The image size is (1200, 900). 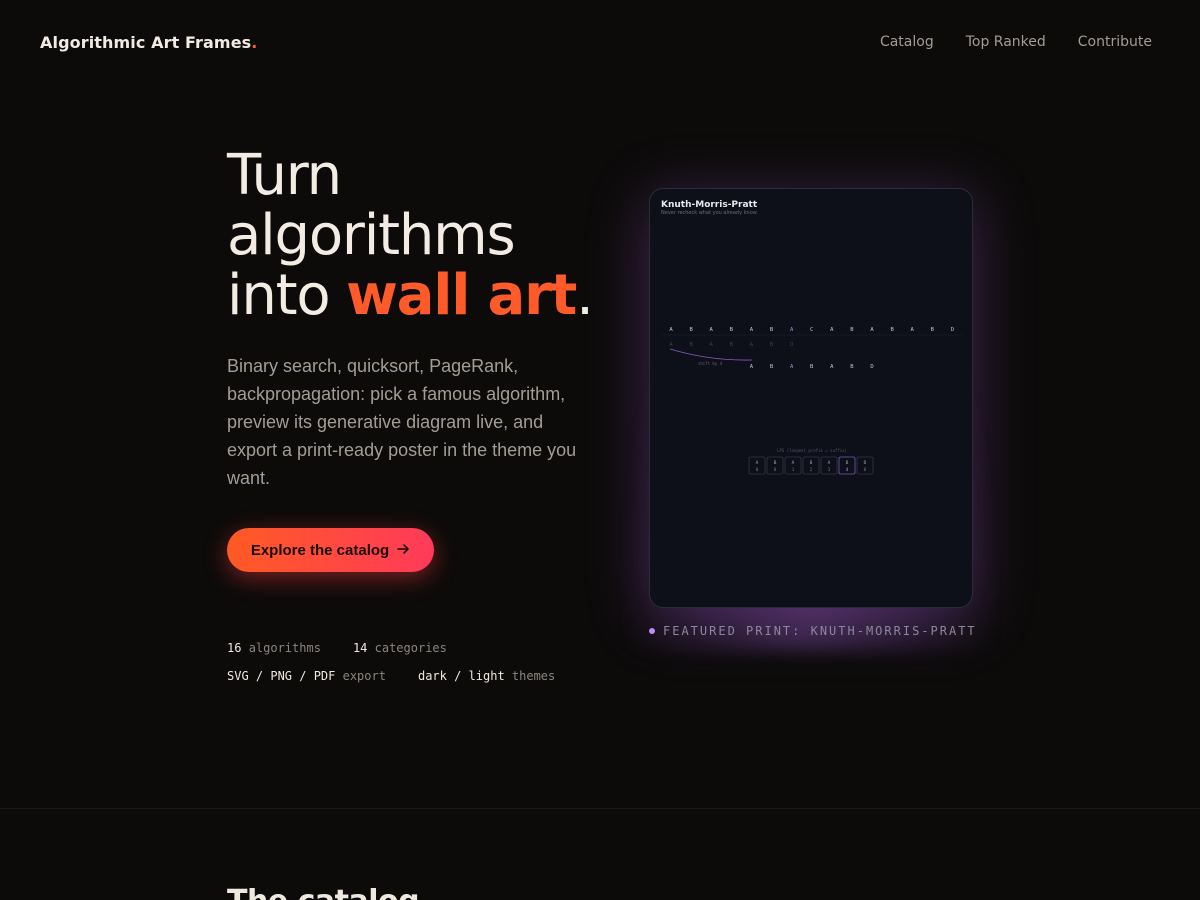 What do you see at coordinates (865, 463) in the screenshot?
I see `kmp-lps-char: D` at bounding box center [865, 463].